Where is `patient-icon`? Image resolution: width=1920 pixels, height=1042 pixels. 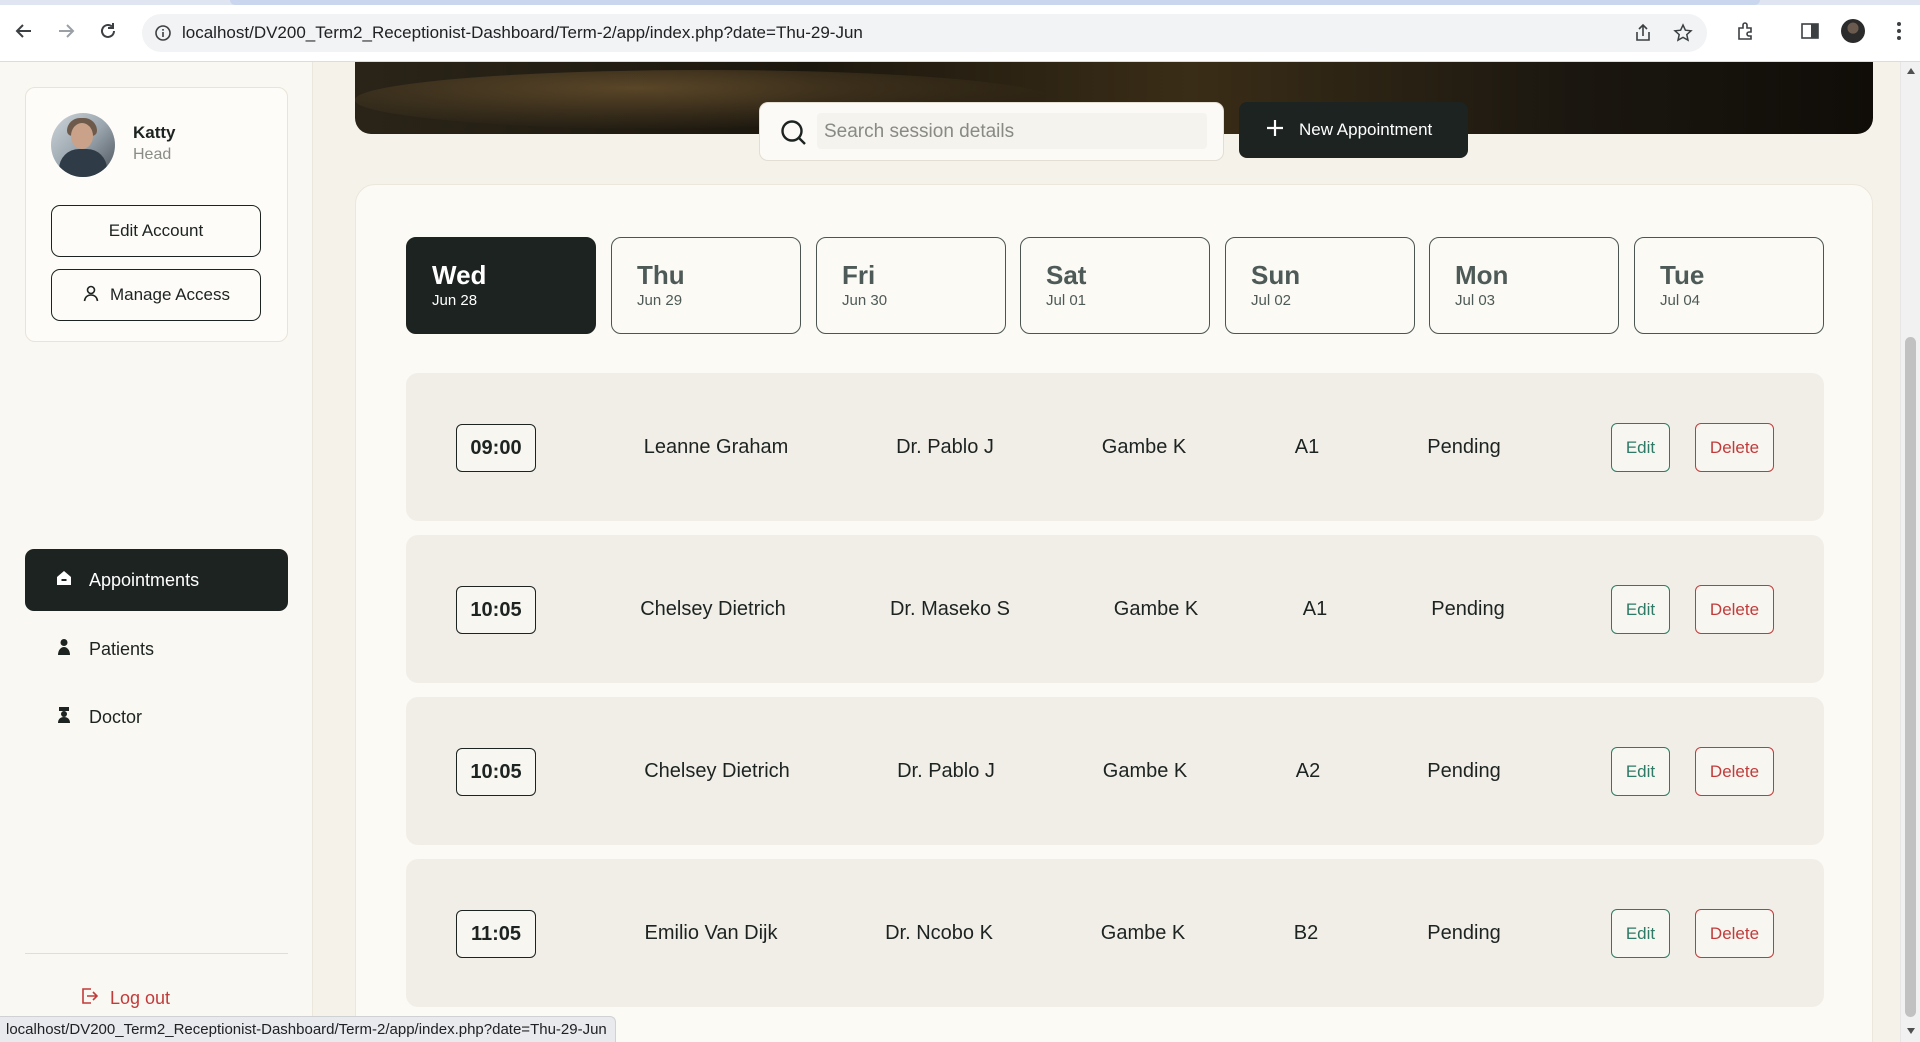 patient-icon is located at coordinates (64, 649).